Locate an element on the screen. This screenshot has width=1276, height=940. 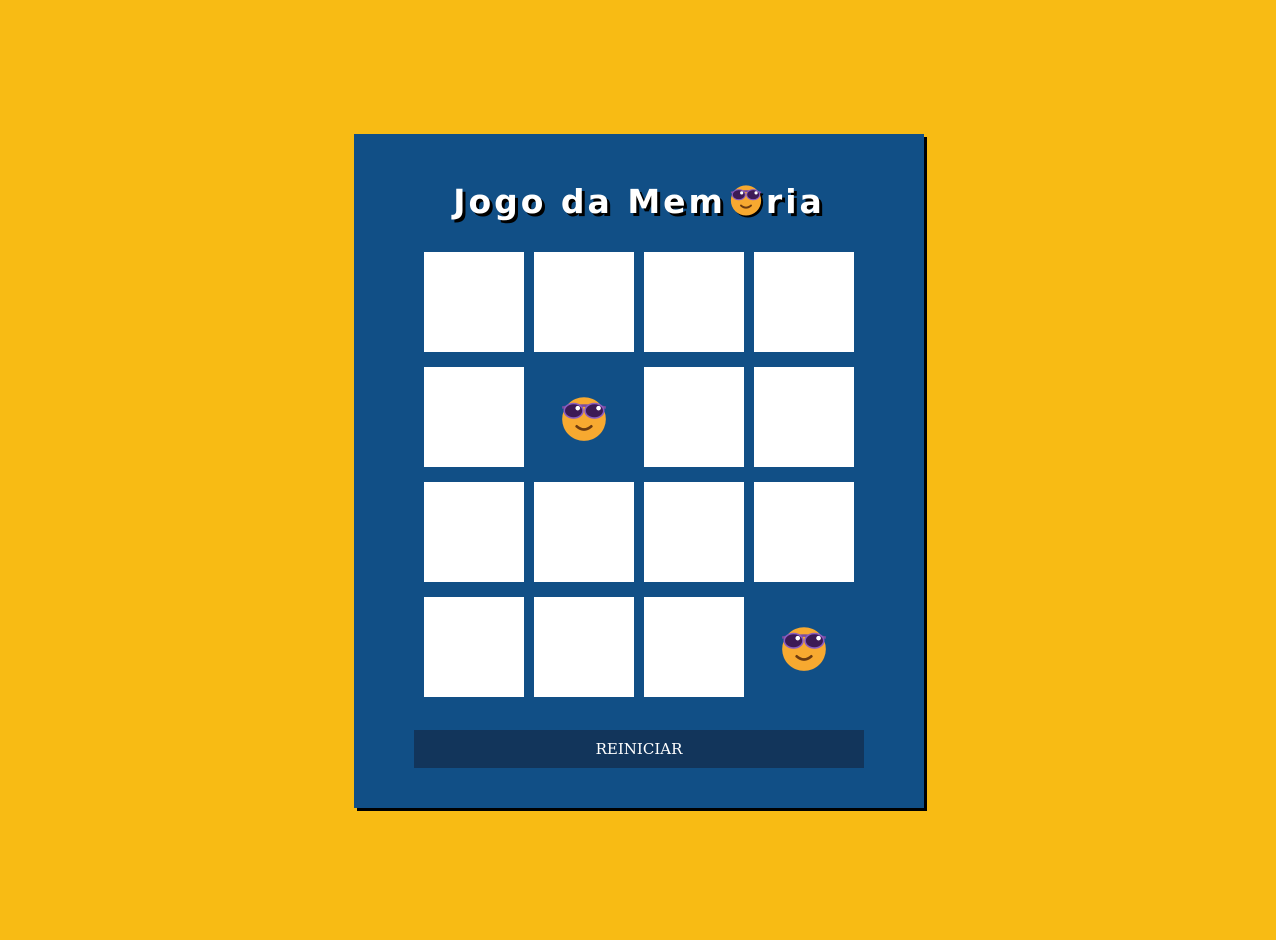
game-title: Jogo da Mem ria is located at coordinates (639, 201).